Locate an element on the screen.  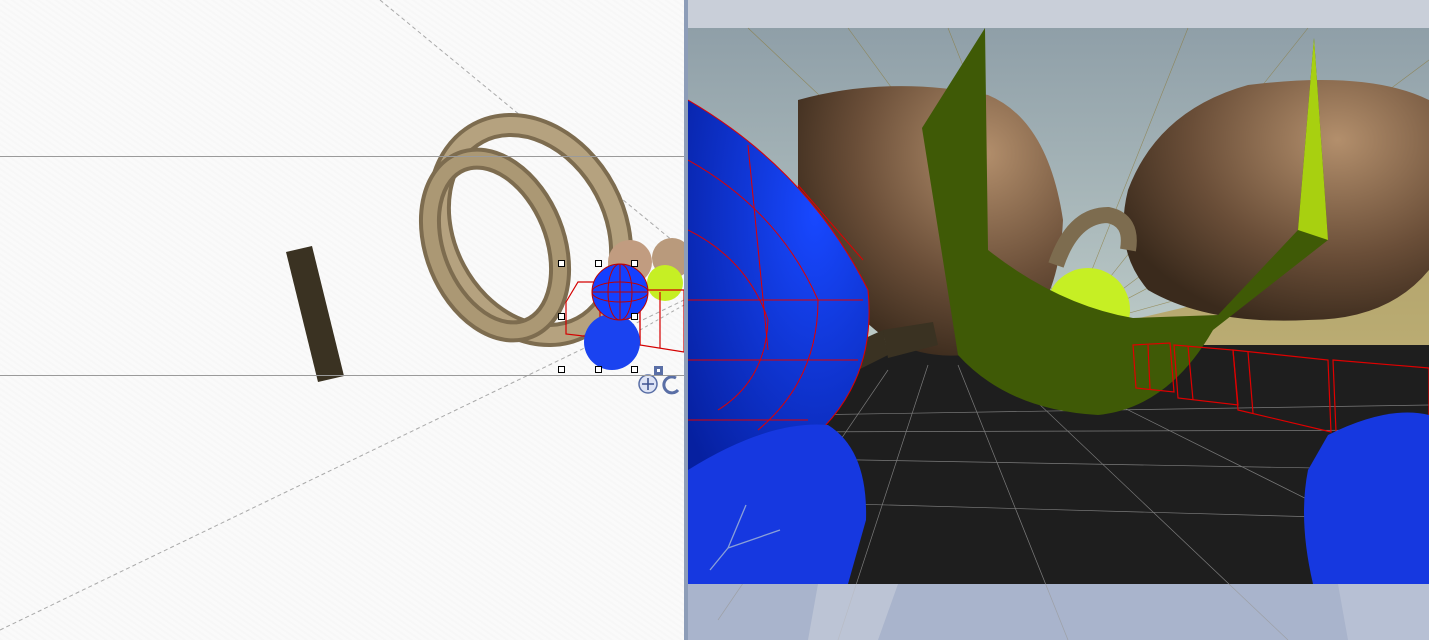
reflection-shape is located at coordinates (1383, 612).